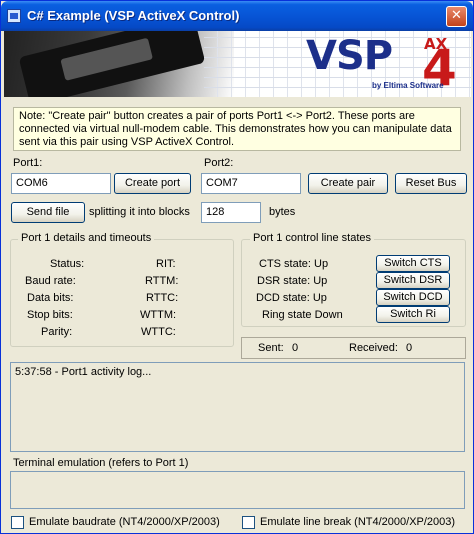 This screenshot has height=534, width=474. What do you see at coordinates (162, 281) in the screenshot?
I see `rttm-label: RTTM:` at bounding box center [162, 281].